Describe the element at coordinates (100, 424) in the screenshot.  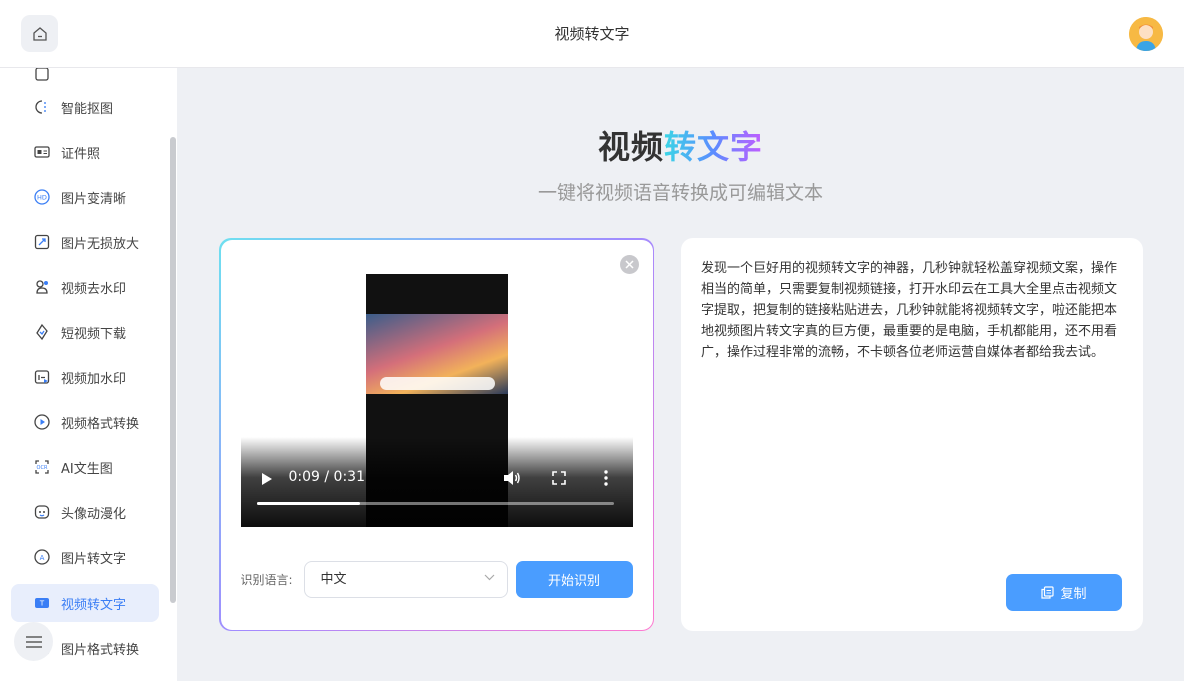
I see `sidebar-item-label: 视频格式转换` at that location.